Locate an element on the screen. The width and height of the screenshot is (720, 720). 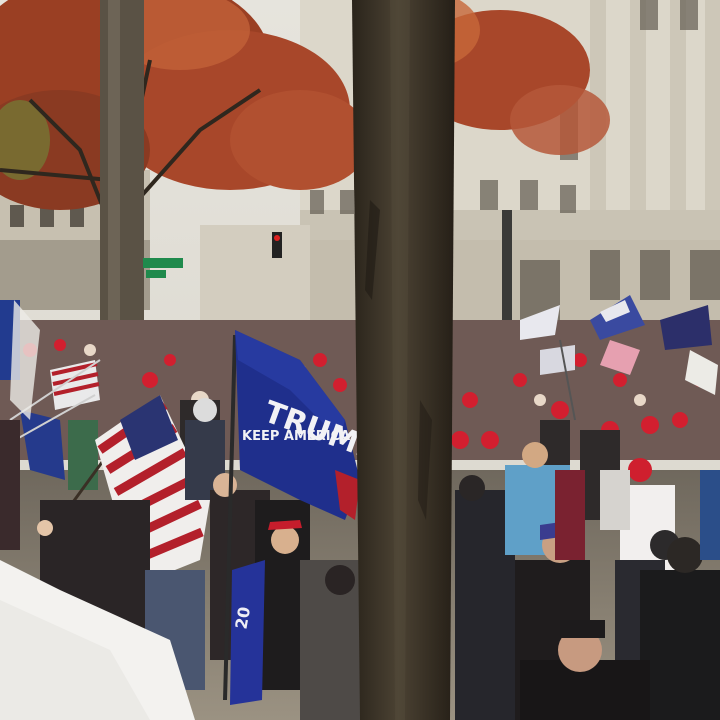
flag-main-subtitle: KEEP AMERICA is located at coordinates (296, 436).